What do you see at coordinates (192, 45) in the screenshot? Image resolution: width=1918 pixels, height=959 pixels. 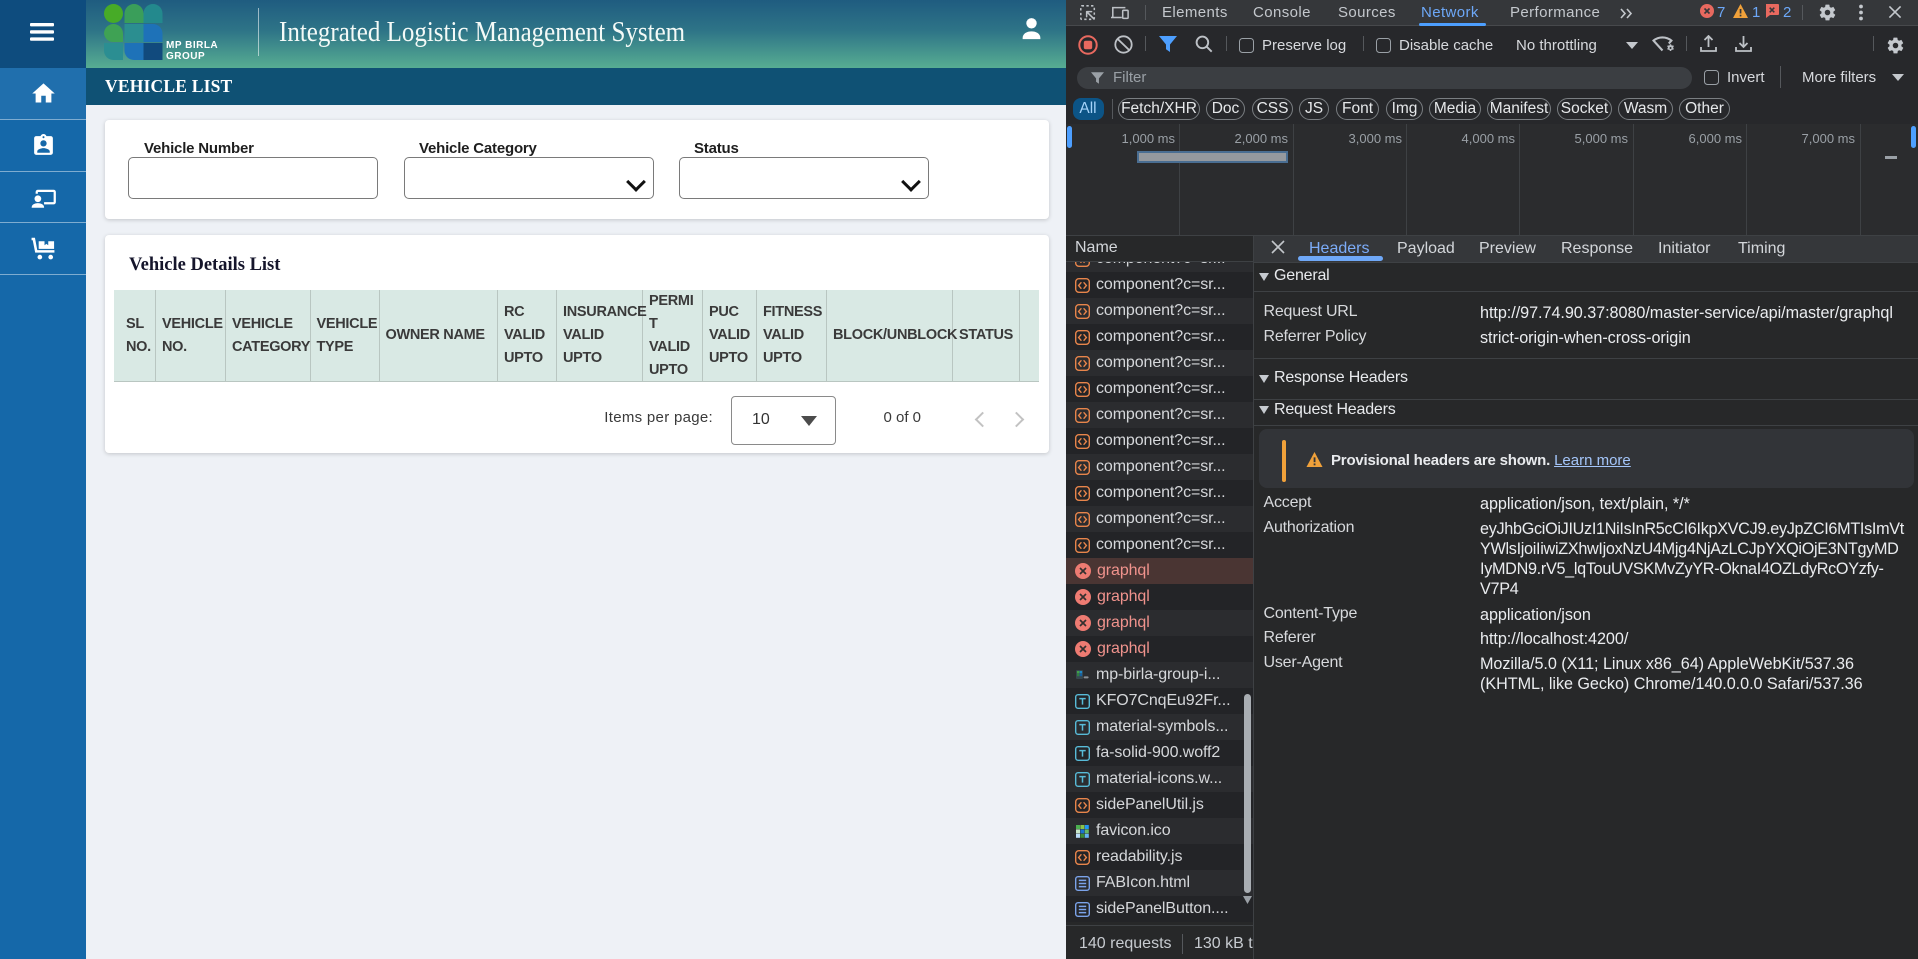 I see `svg-text: MP BIRLA` at bounding box center [192, 45].